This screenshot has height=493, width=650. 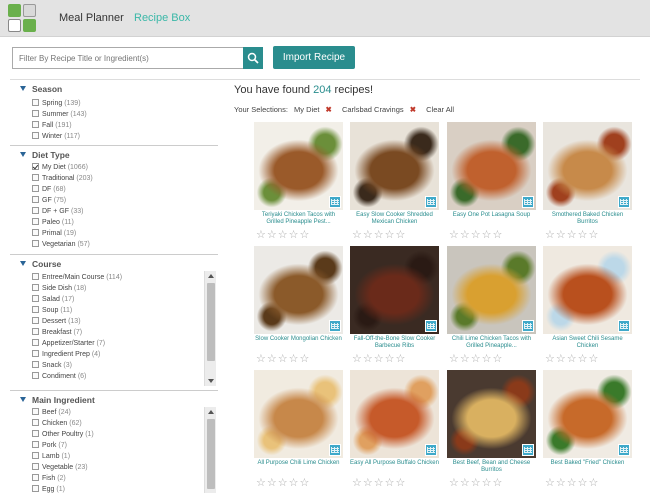 What do you see at coordinates (298, 339) in the screenshot?
I see `recipe-title: Slow Cooker Mongolian Chicken` at bounding box center [298, 339].